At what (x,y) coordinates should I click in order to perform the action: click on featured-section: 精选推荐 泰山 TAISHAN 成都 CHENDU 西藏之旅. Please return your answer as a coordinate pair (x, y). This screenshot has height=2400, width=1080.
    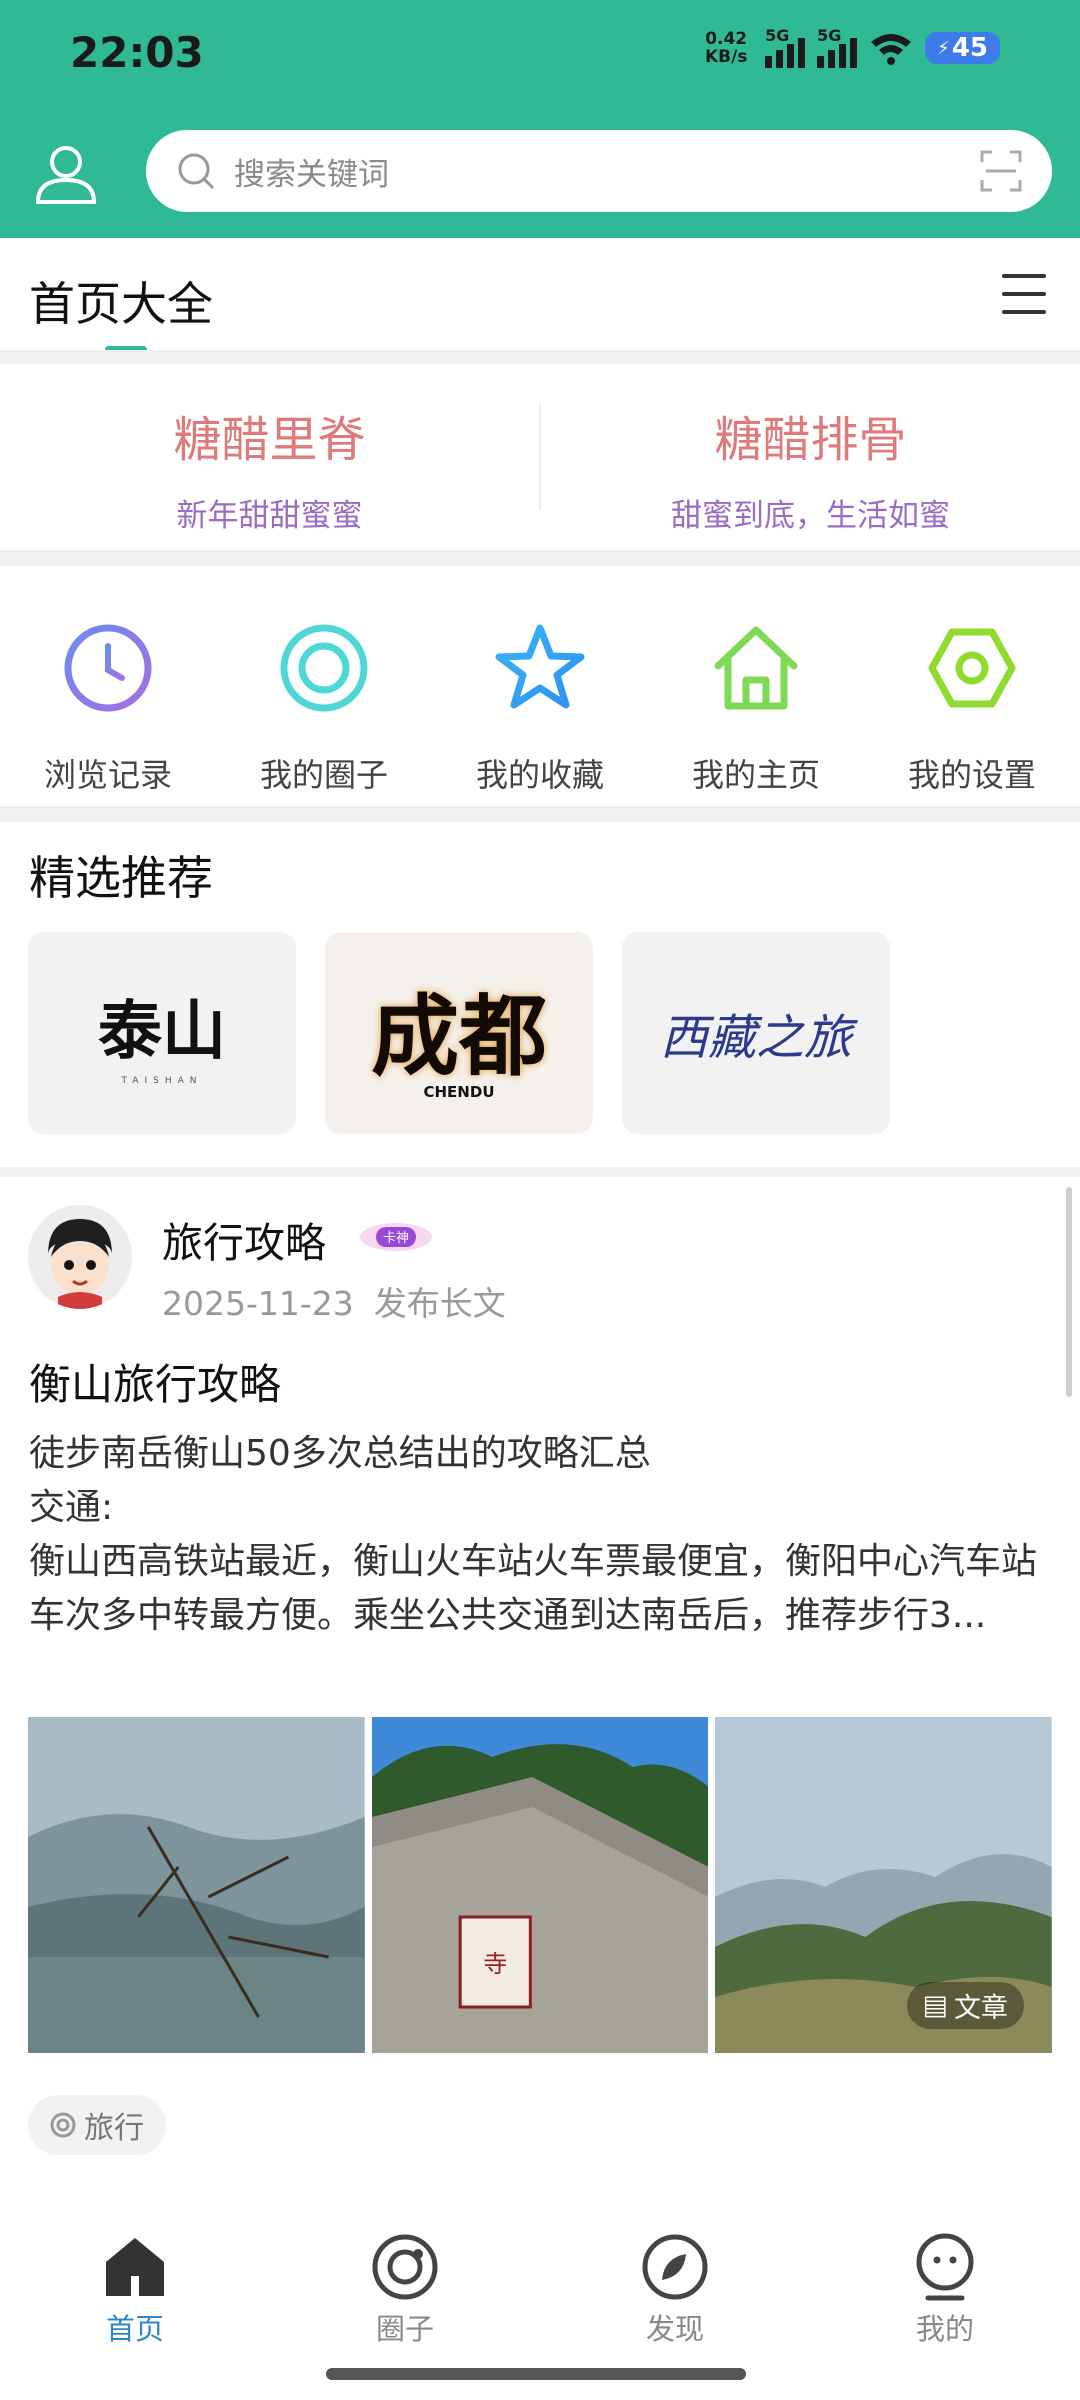
    Looking at the image, I should click on (540, 994).